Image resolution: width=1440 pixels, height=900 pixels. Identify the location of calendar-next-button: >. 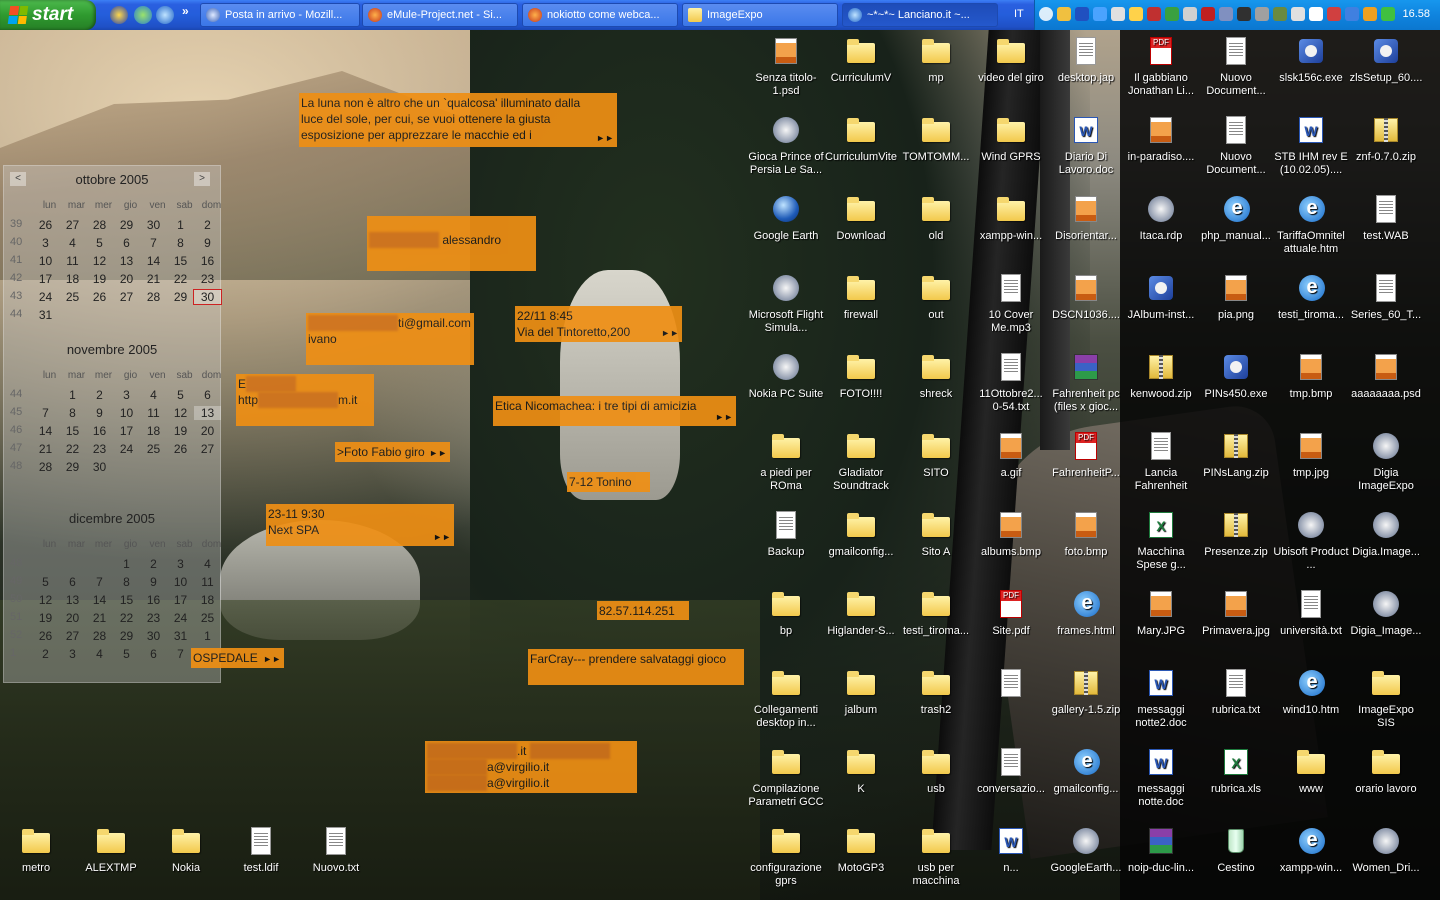
(202, 179).